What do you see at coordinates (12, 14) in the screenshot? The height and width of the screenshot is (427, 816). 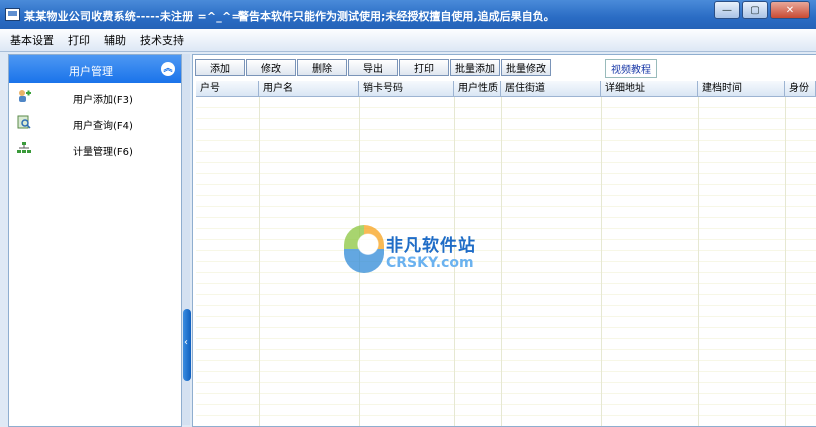 I see `app-icon` at bounding box center [12, 14].